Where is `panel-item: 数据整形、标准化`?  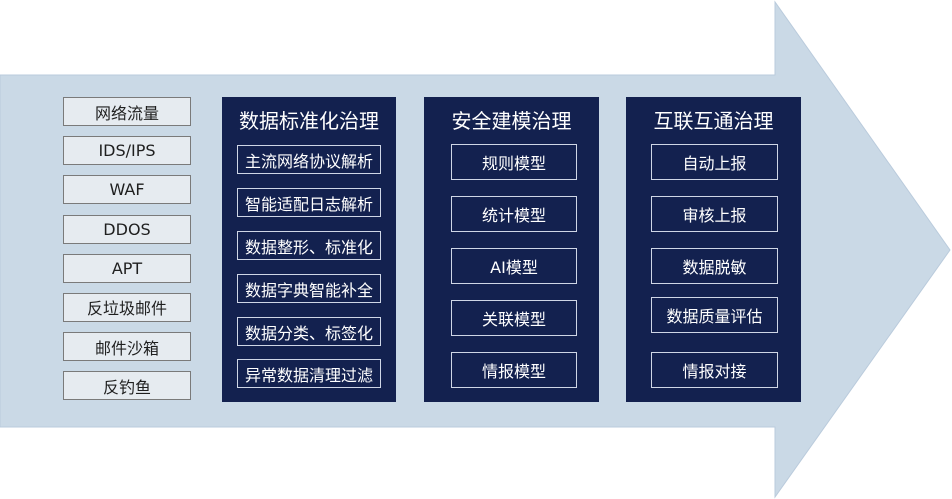
panel-item: 数据整形、标准化 is located at coordinates (309, 245).